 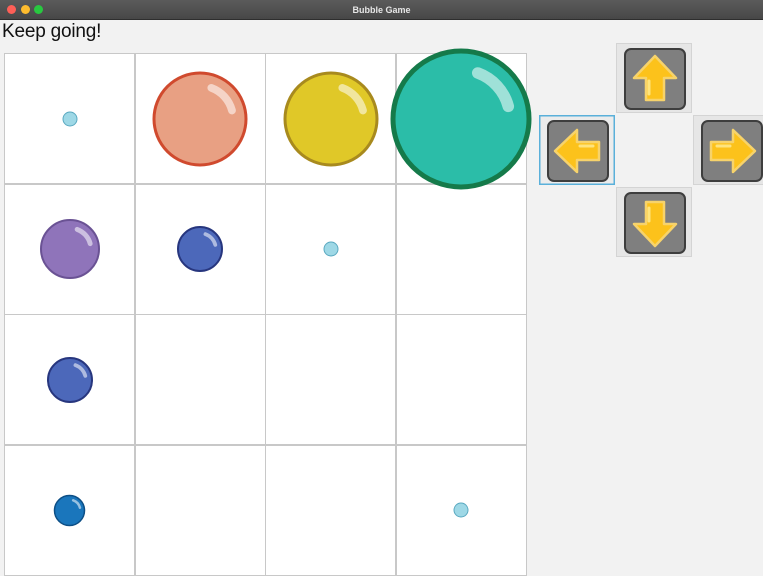 What do you see at coordinates (52, 31) in the screenshot?
I see `status-message: Keep going!` at bounding box center [52, 31].